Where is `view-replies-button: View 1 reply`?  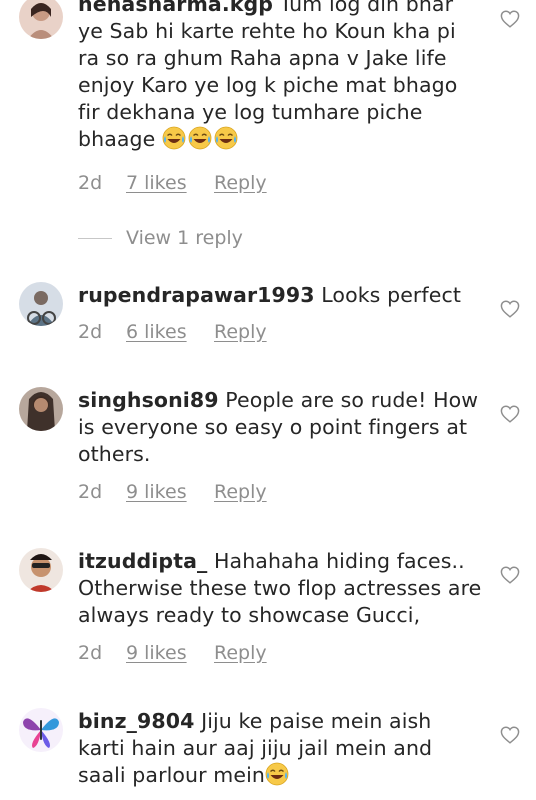
view-replies-button: View 1 reply is located at coordinates (160, 238).